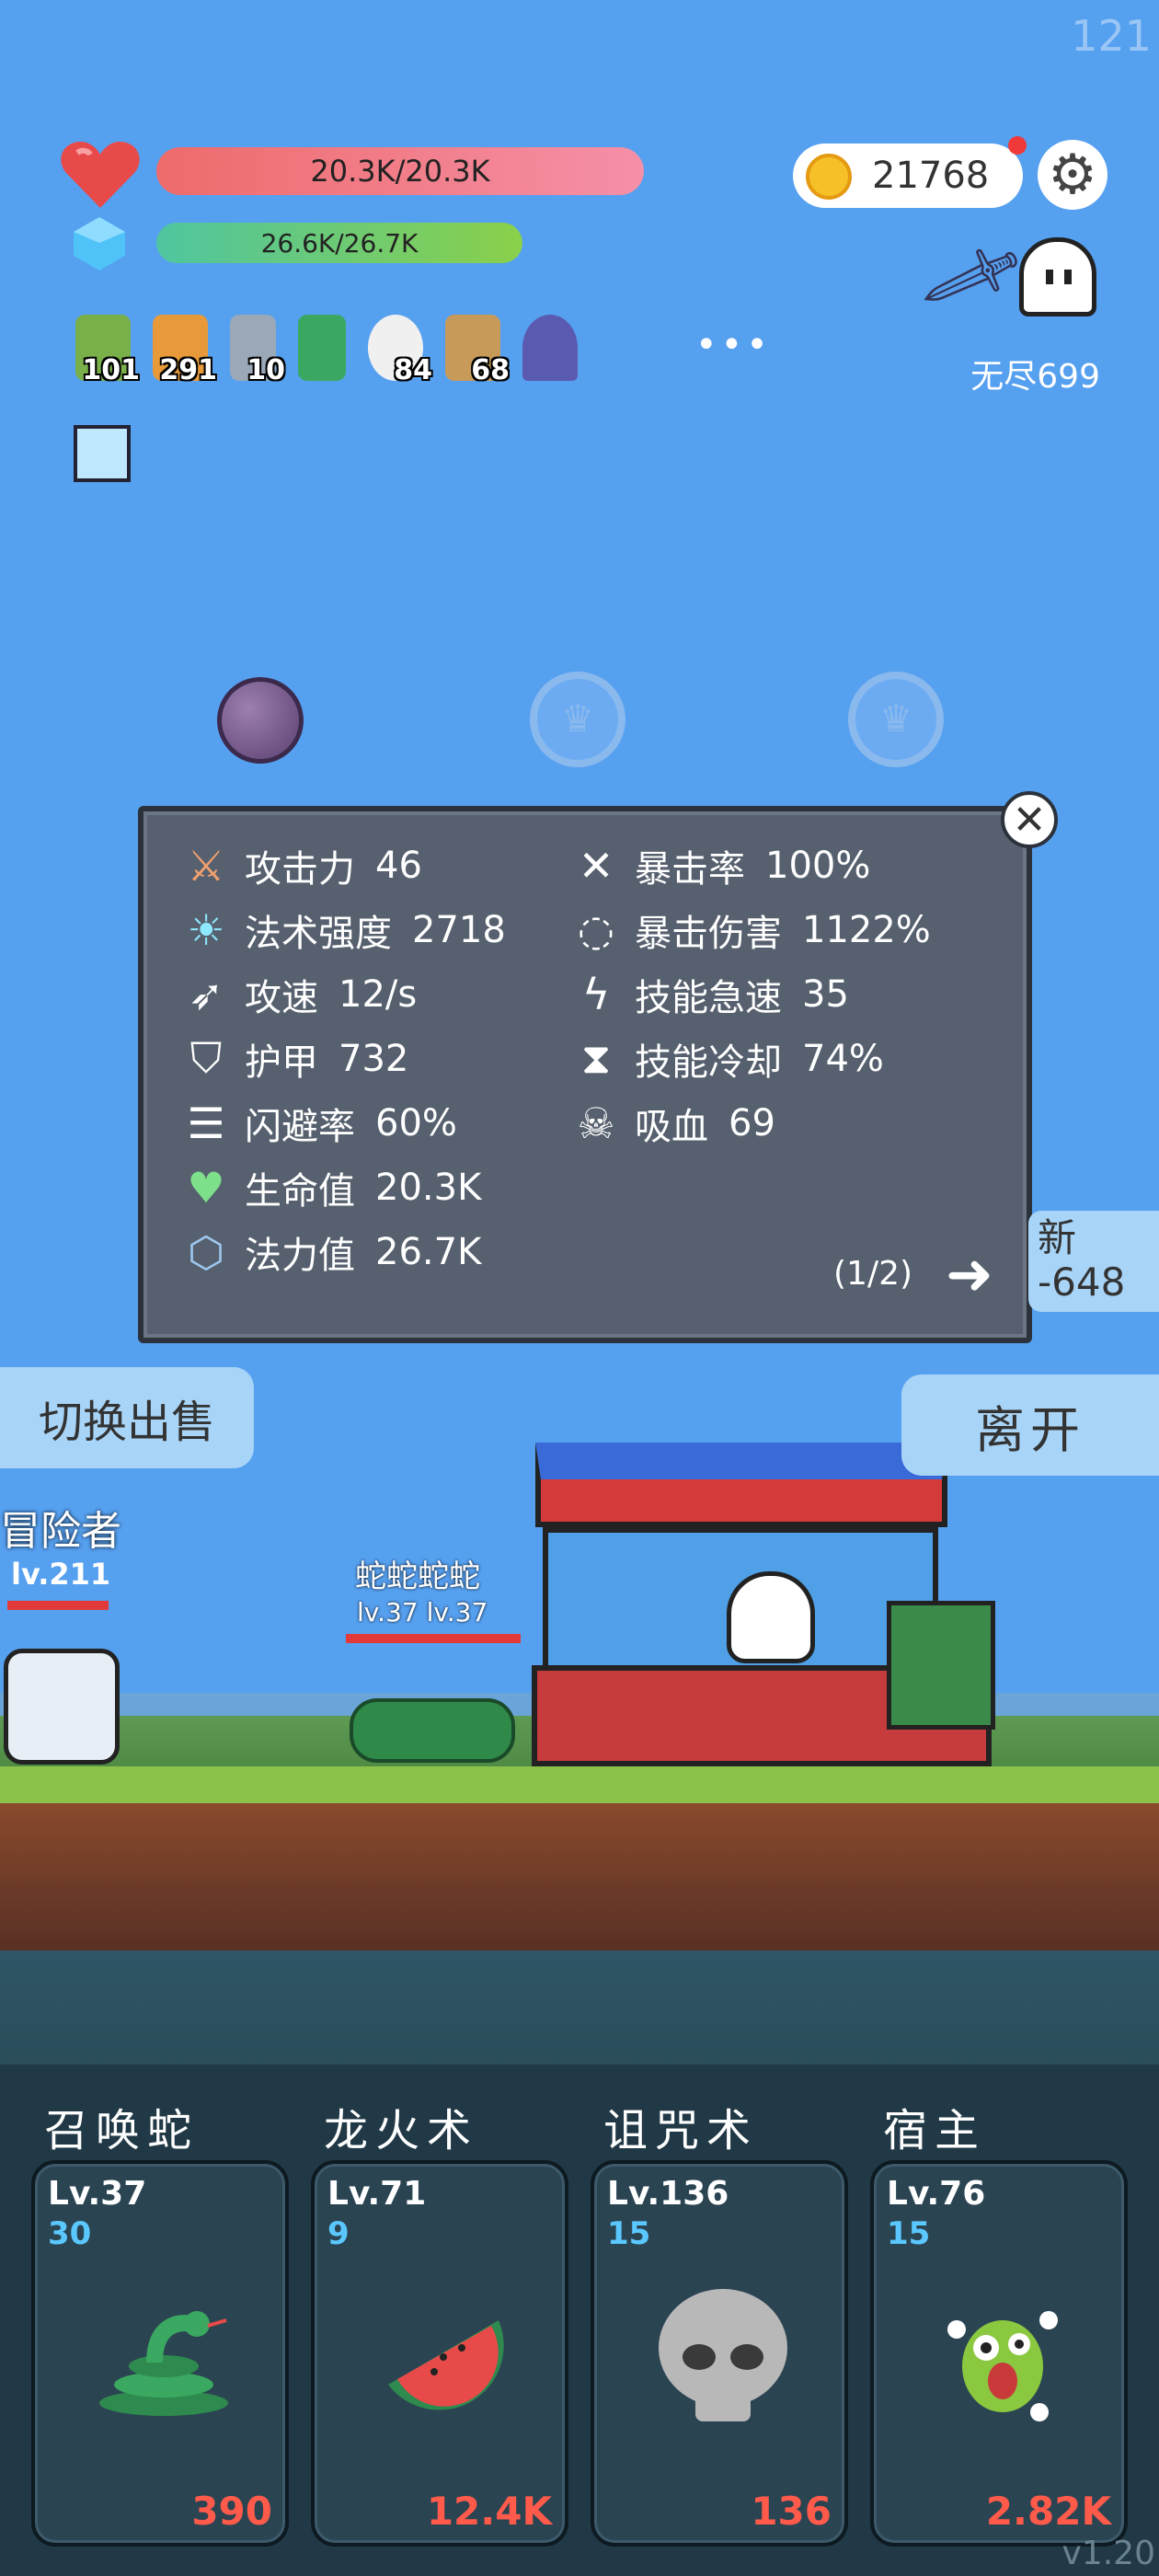 The image size is (1159, 2576). Describe the element at coordinates (257, 350) in the screenshot. I see `dagger-icon: 10` at that location.